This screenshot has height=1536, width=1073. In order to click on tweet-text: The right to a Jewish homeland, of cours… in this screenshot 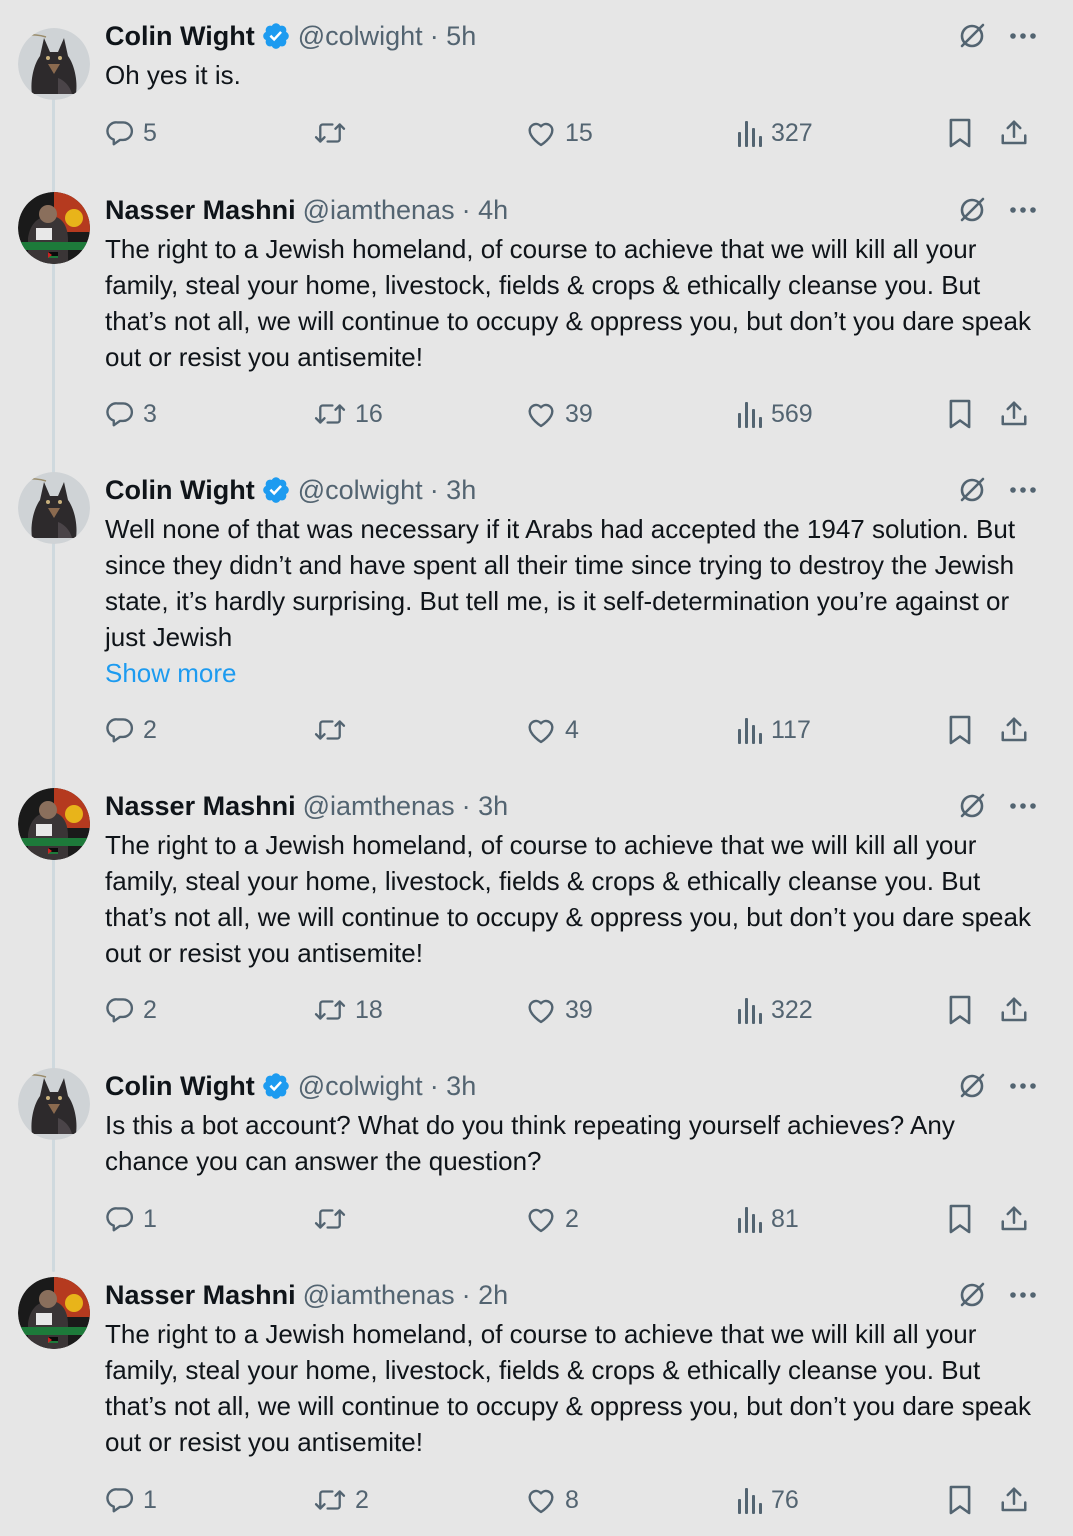, I will do `click(572, 1388)`.